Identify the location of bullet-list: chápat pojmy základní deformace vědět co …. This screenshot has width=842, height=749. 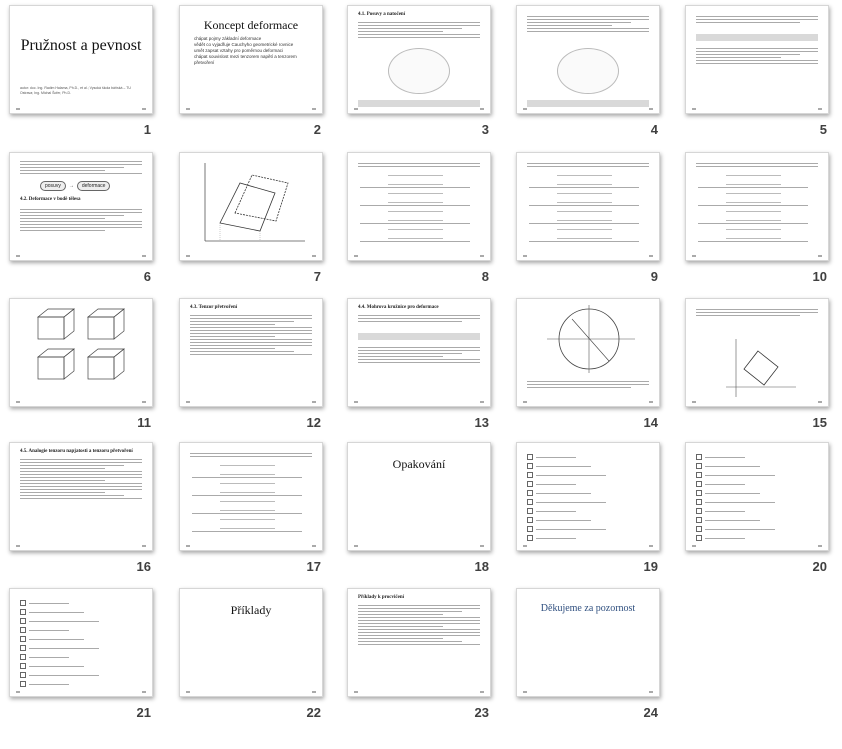
(254, 51).